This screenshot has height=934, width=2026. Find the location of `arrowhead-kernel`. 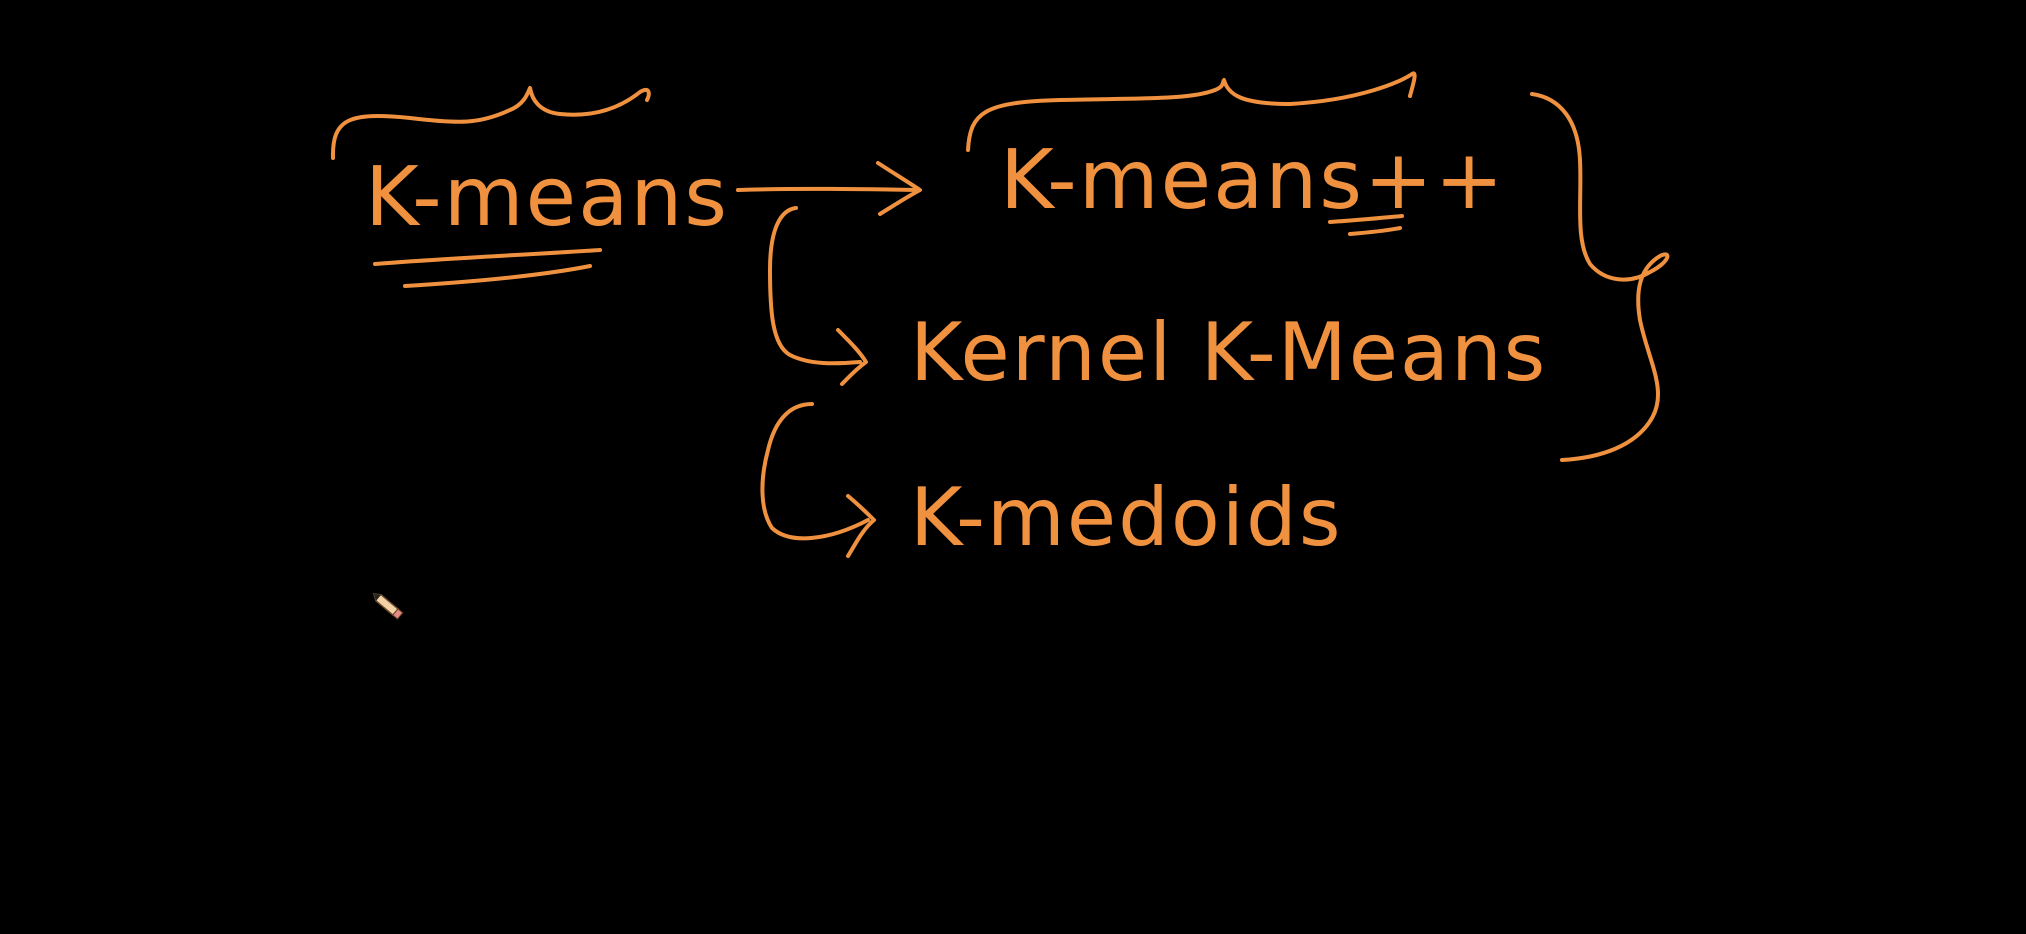

arrowhead-kernel is located at coordinates (852, 357).